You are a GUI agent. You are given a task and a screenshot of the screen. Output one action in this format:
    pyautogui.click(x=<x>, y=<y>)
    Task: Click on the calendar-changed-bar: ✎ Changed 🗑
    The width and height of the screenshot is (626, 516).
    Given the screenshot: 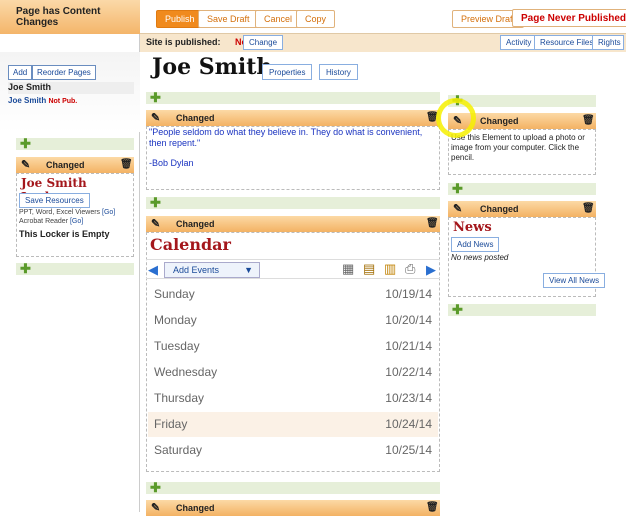 What is the action you would take?
    pyautogui.click(x=293, y=224)
    